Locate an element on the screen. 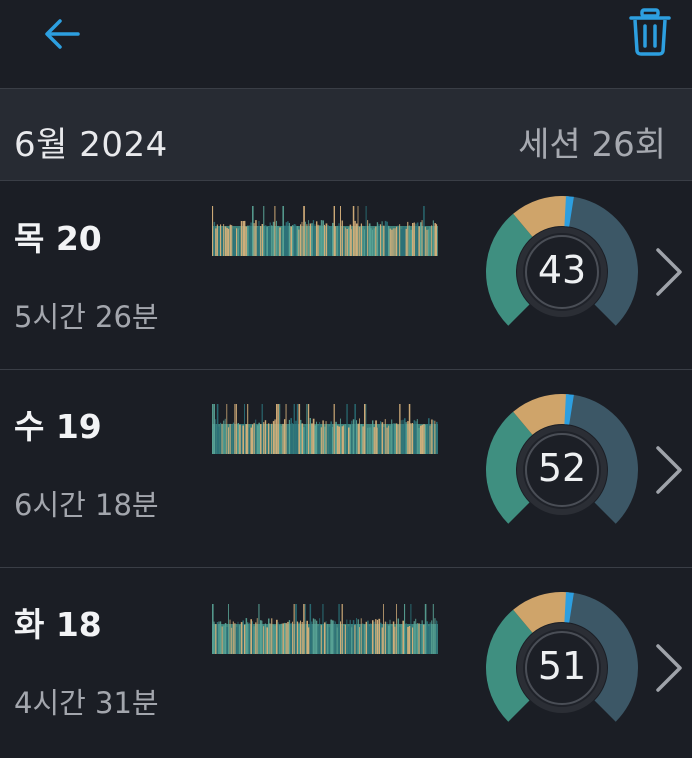 The height and width of the screenshot is (758, 692). top-bar is located at coordinates (346, 44).